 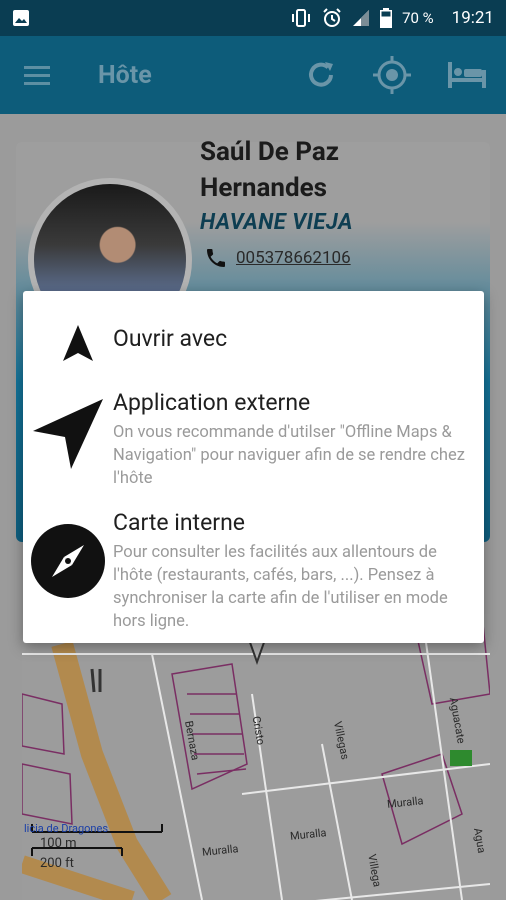 I want to click on gallery-notification-icon, so click(x=21, y=18).